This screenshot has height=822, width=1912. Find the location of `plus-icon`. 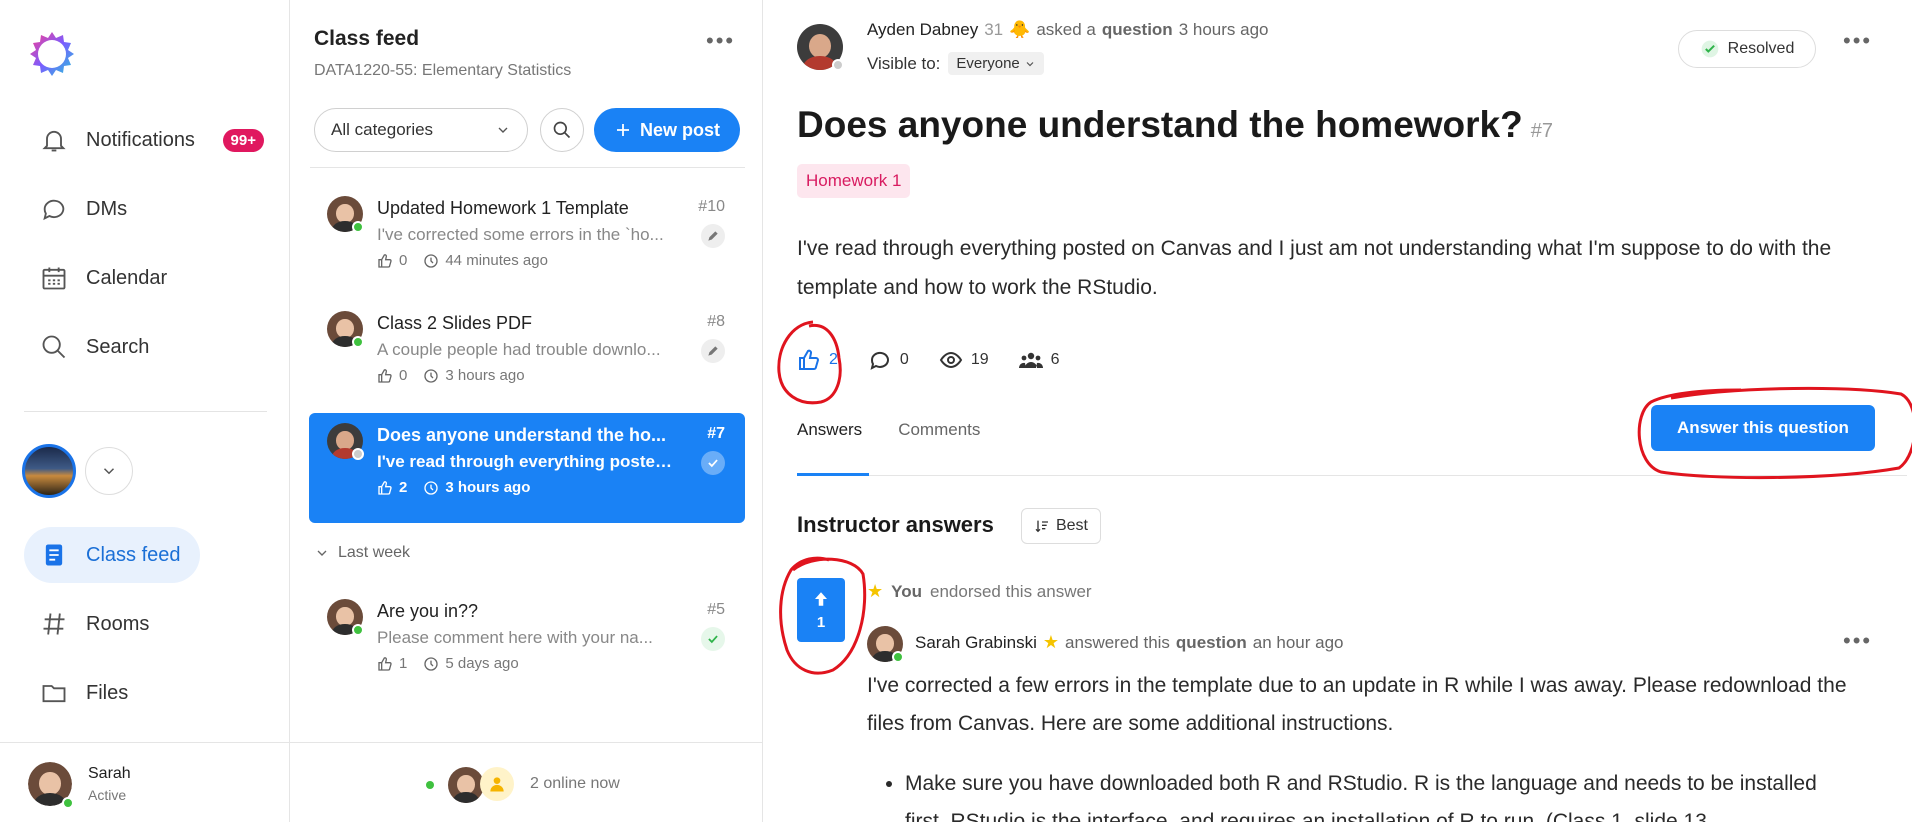

plus-icon is located at coordinates (622, 130).